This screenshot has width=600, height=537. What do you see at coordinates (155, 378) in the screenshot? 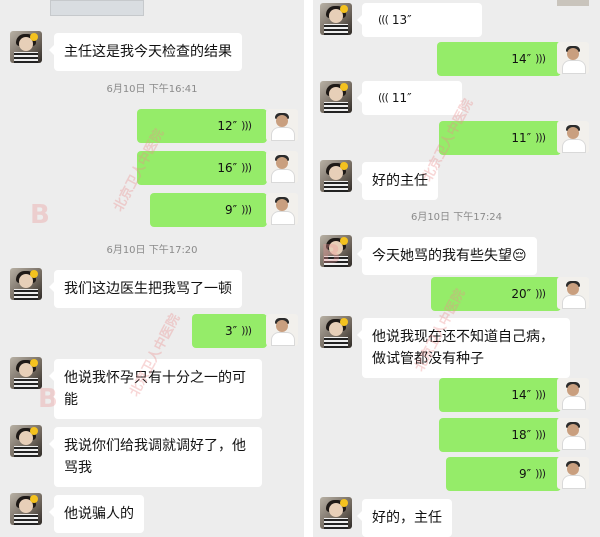
I see `message-text-line: 他说我怀孕只有十分之一的可` at bounding box center [155, 378].